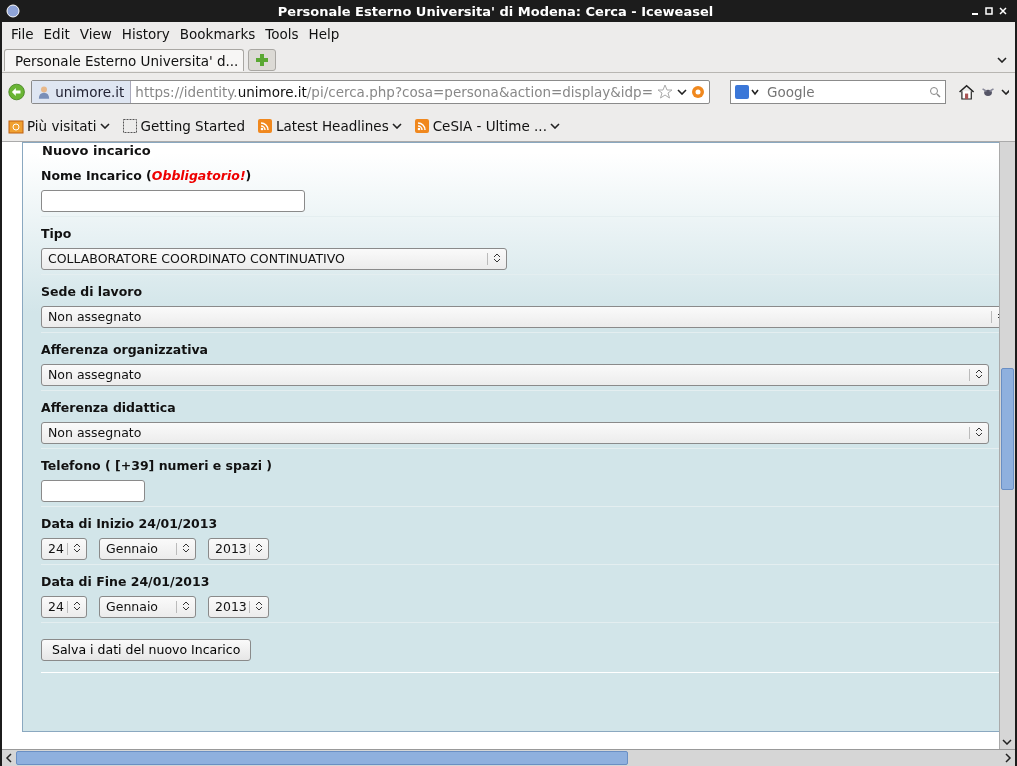  I want to click on menu-item: File, so click(22, 34).